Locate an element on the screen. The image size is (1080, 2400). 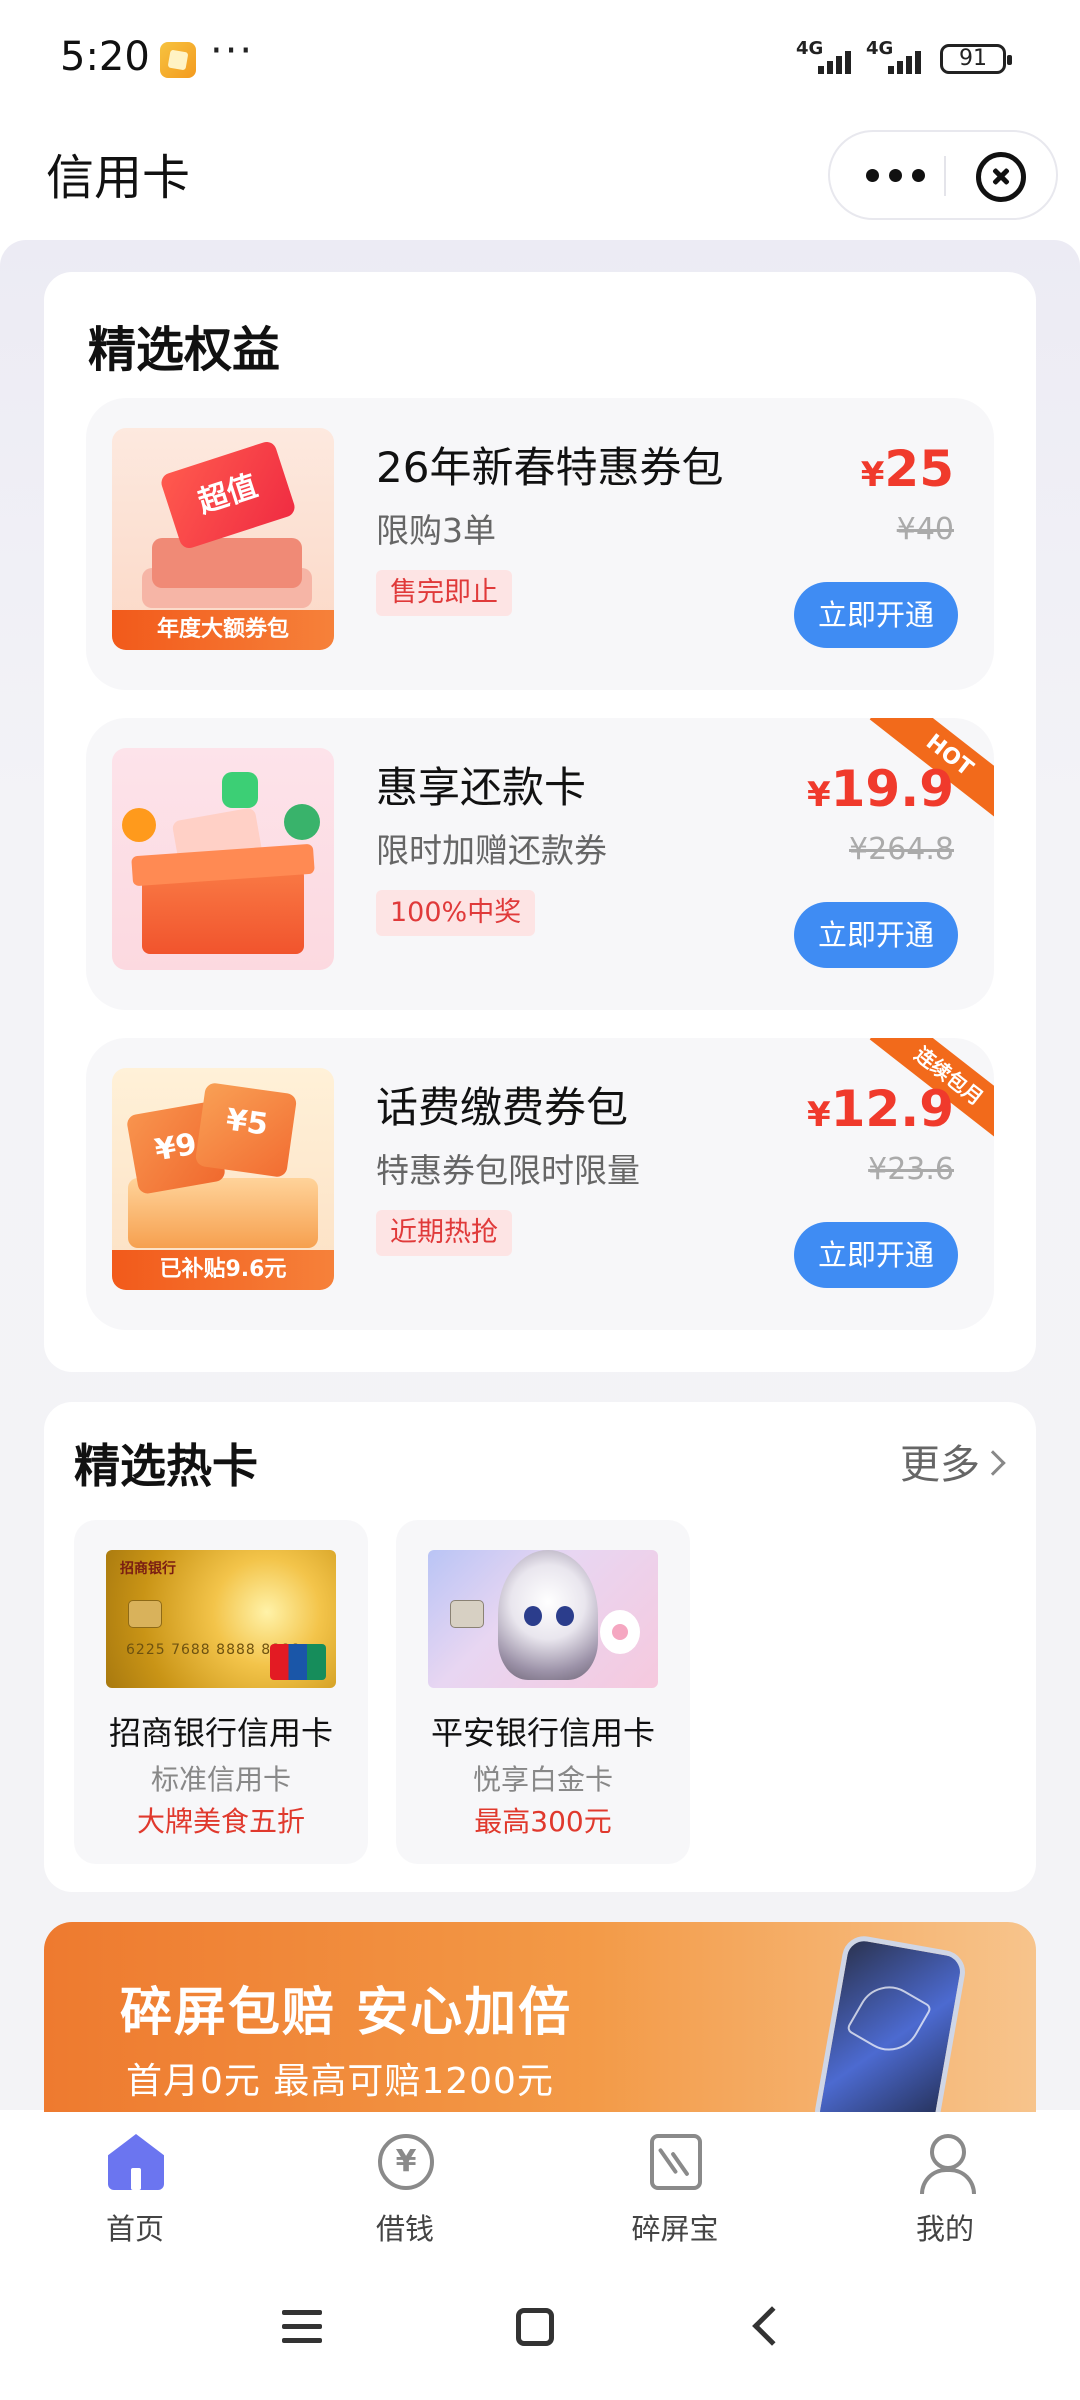
banner-subtitle: 首月0元 最高可赔1200元 is located at coordinates (340, 2081).